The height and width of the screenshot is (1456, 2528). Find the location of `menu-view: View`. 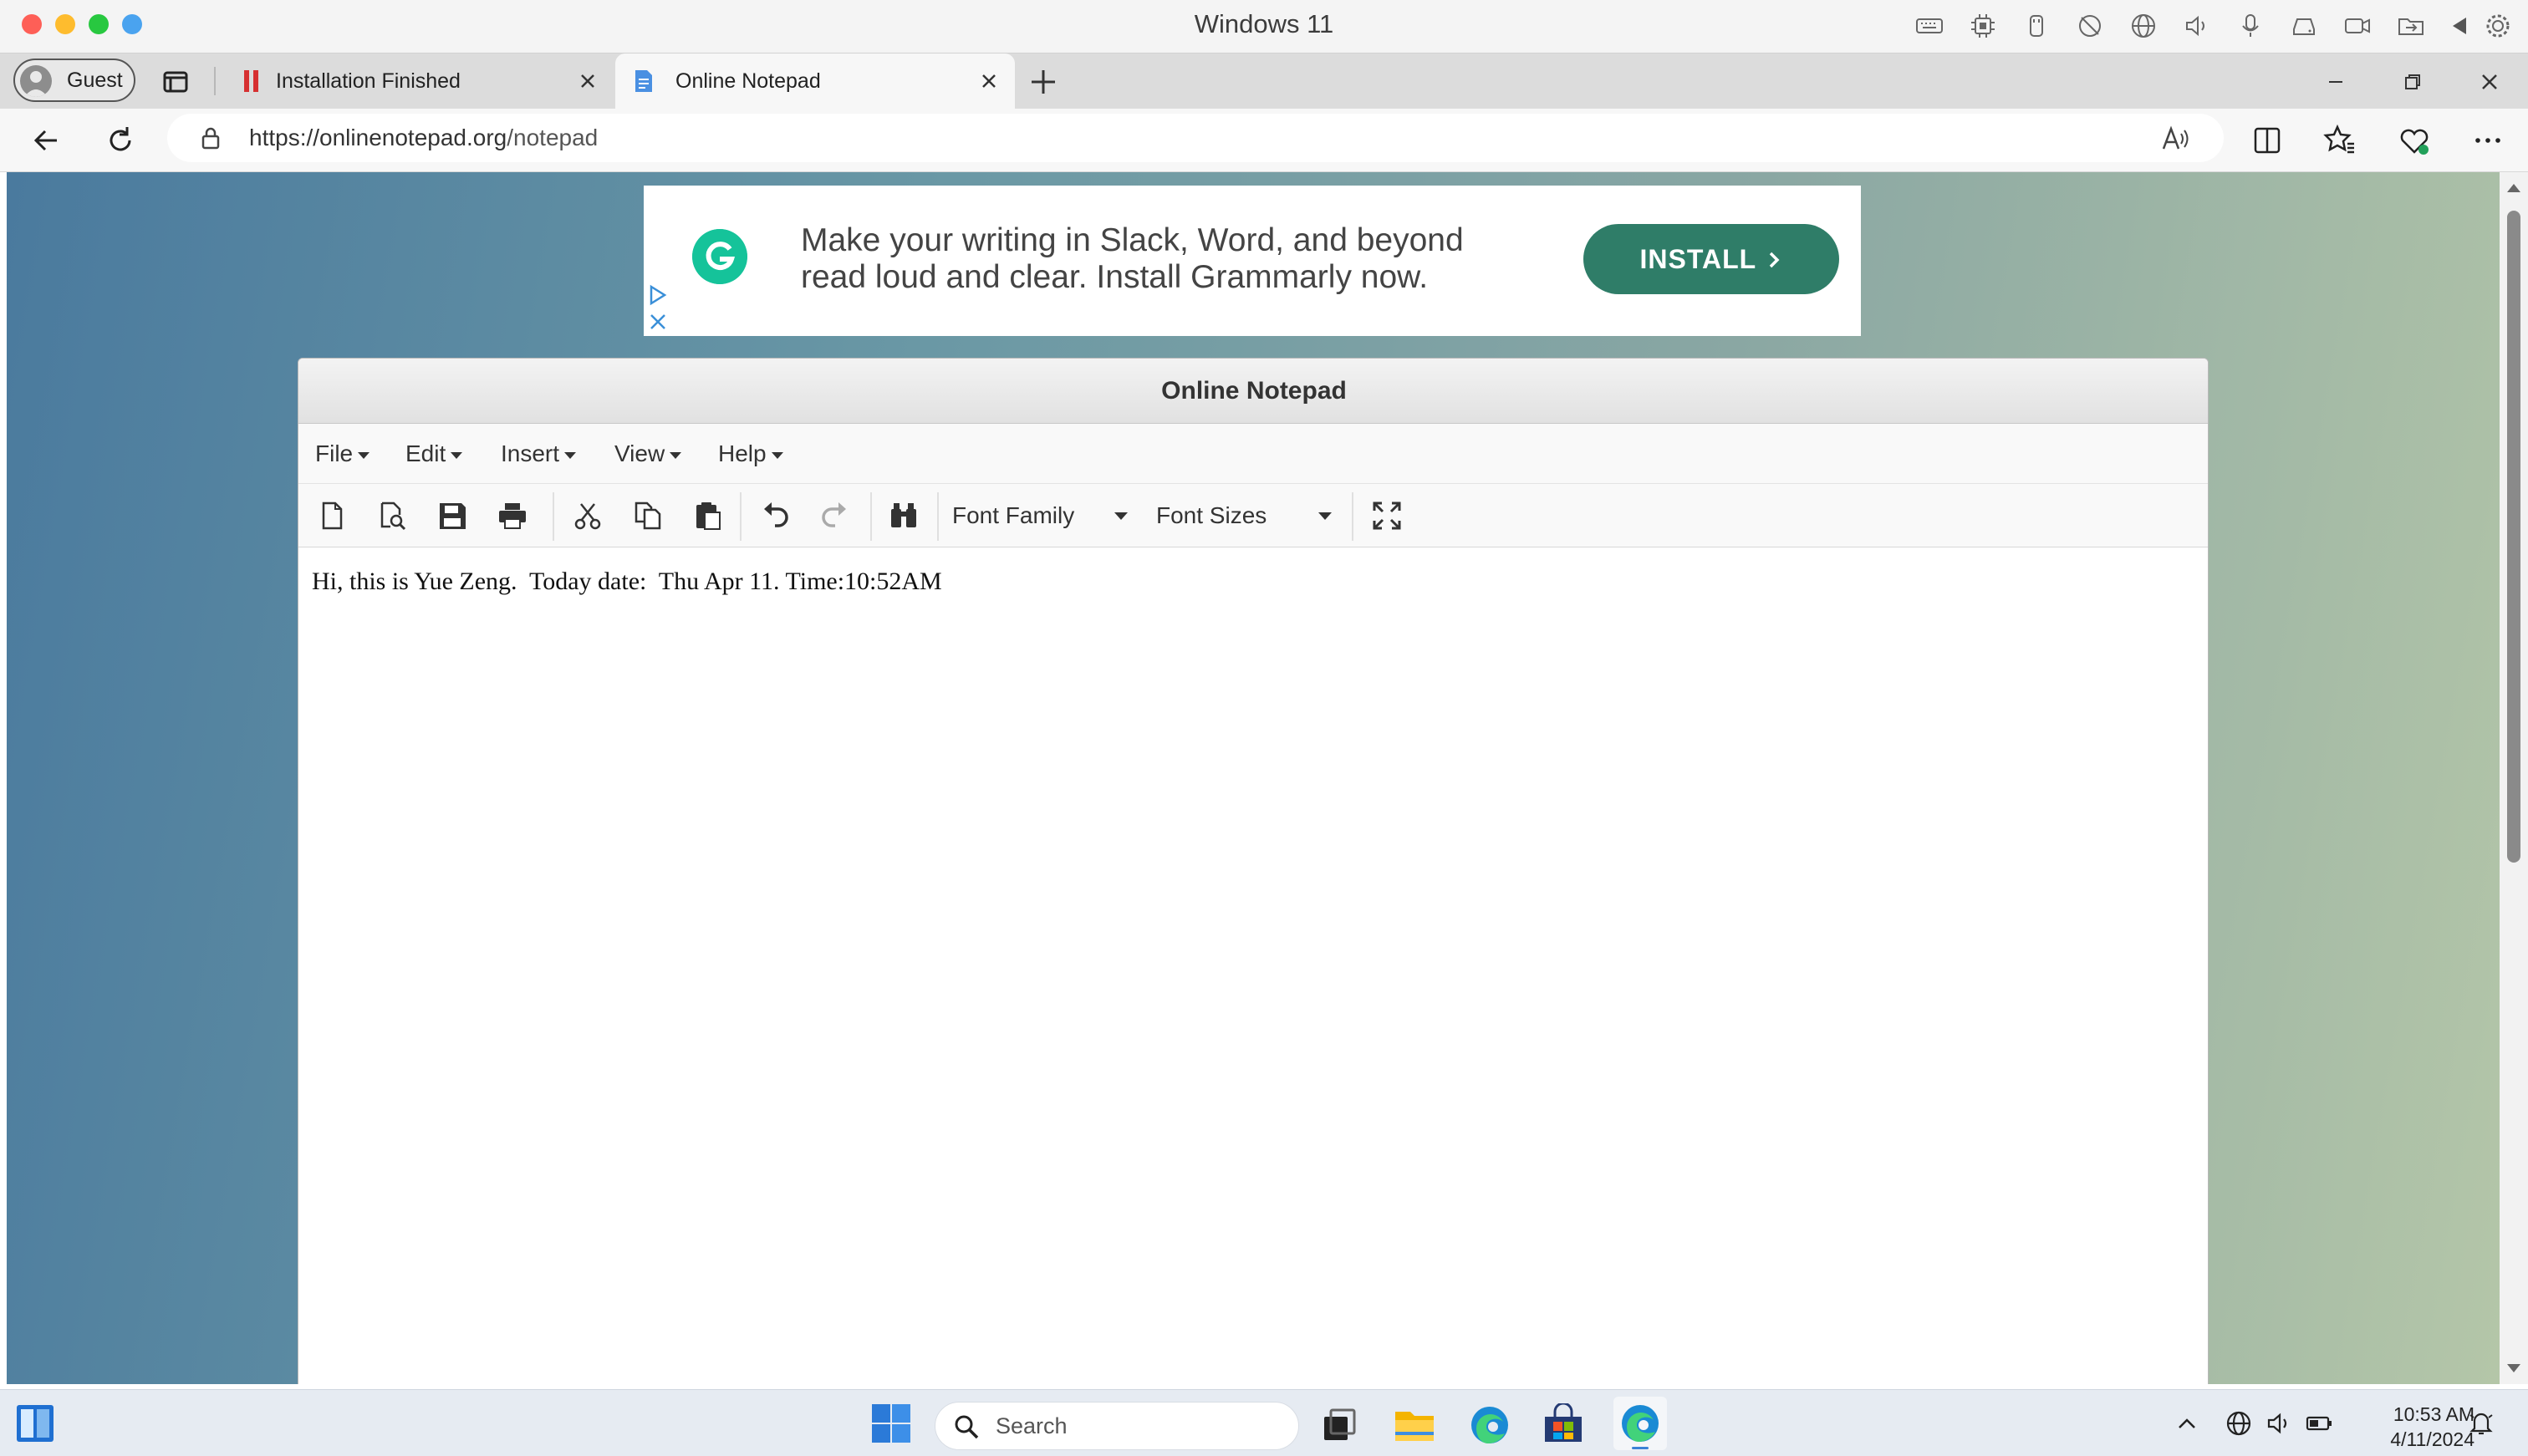

menu-view: View is located at coordinates (648, 454).